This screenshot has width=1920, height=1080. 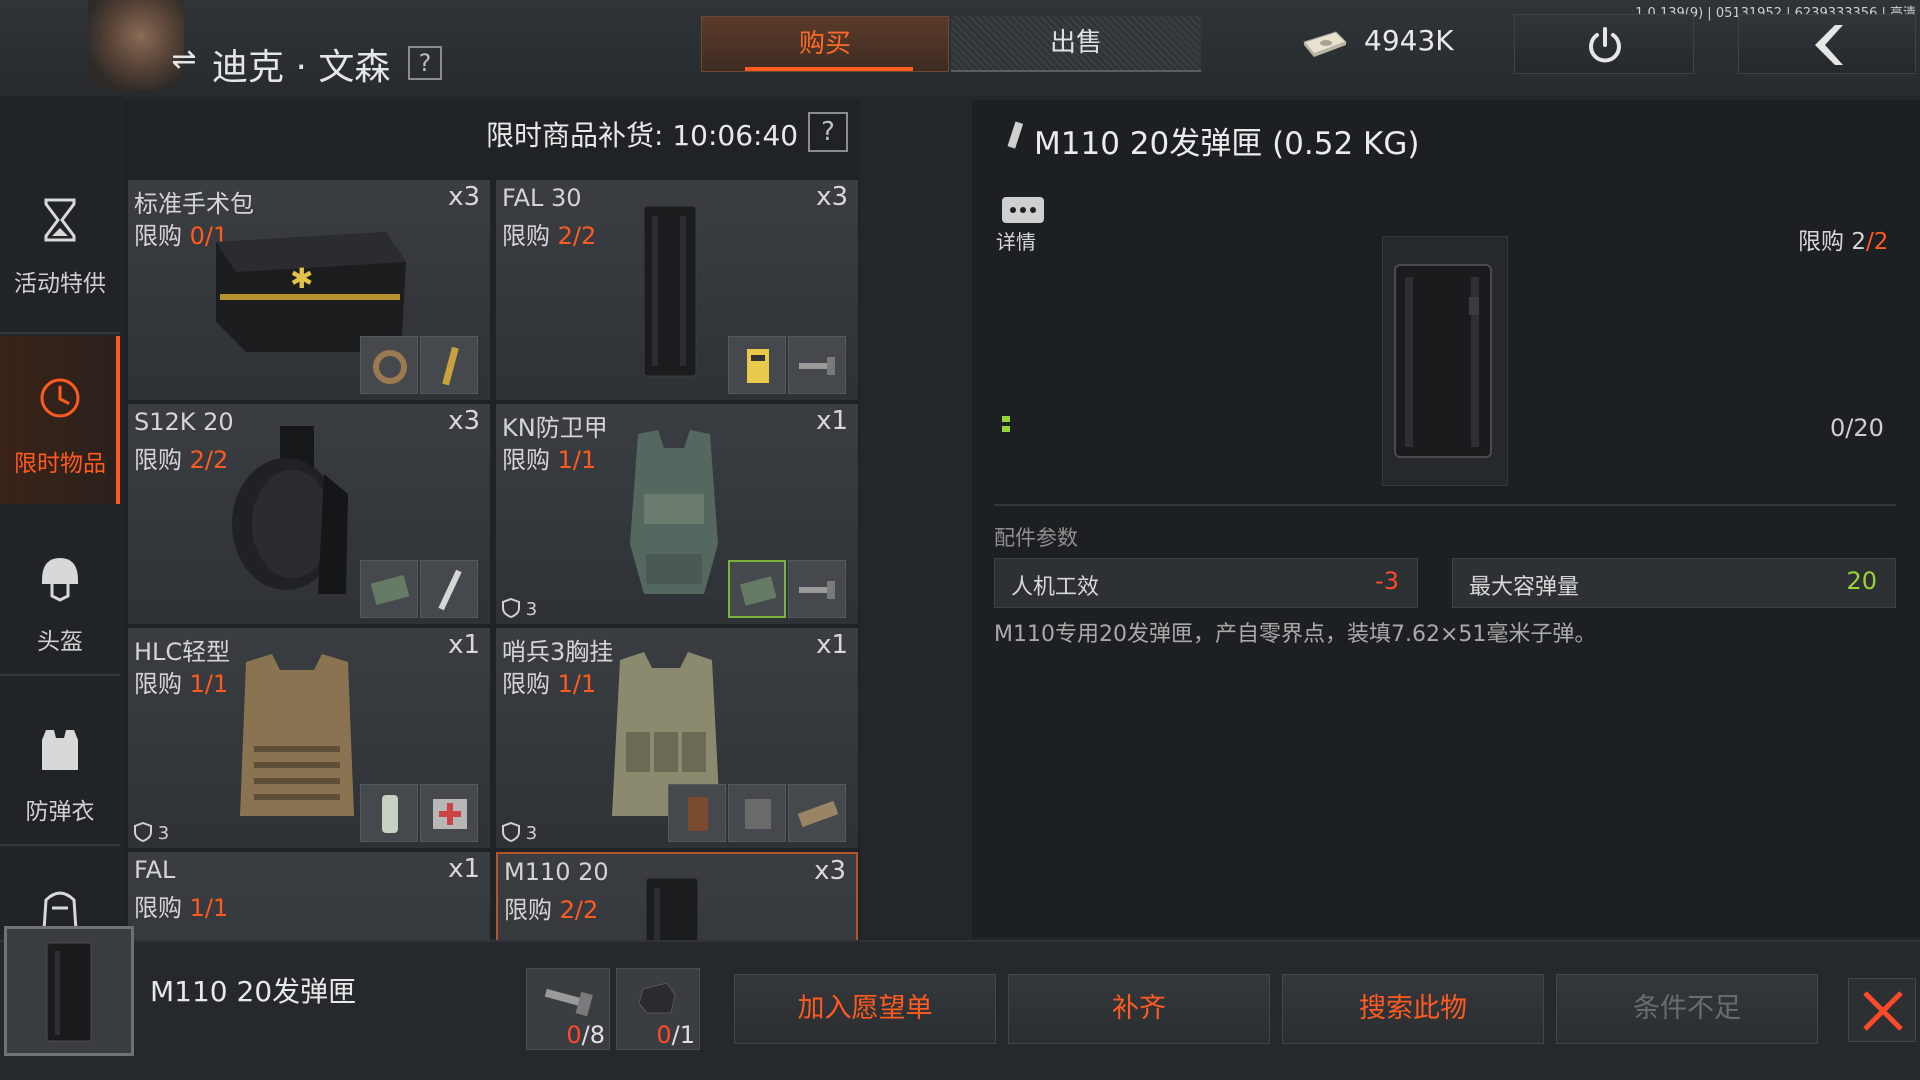 I want to click on purchase-button-disabled: 条件不足, so click(x=1687, y=1009).